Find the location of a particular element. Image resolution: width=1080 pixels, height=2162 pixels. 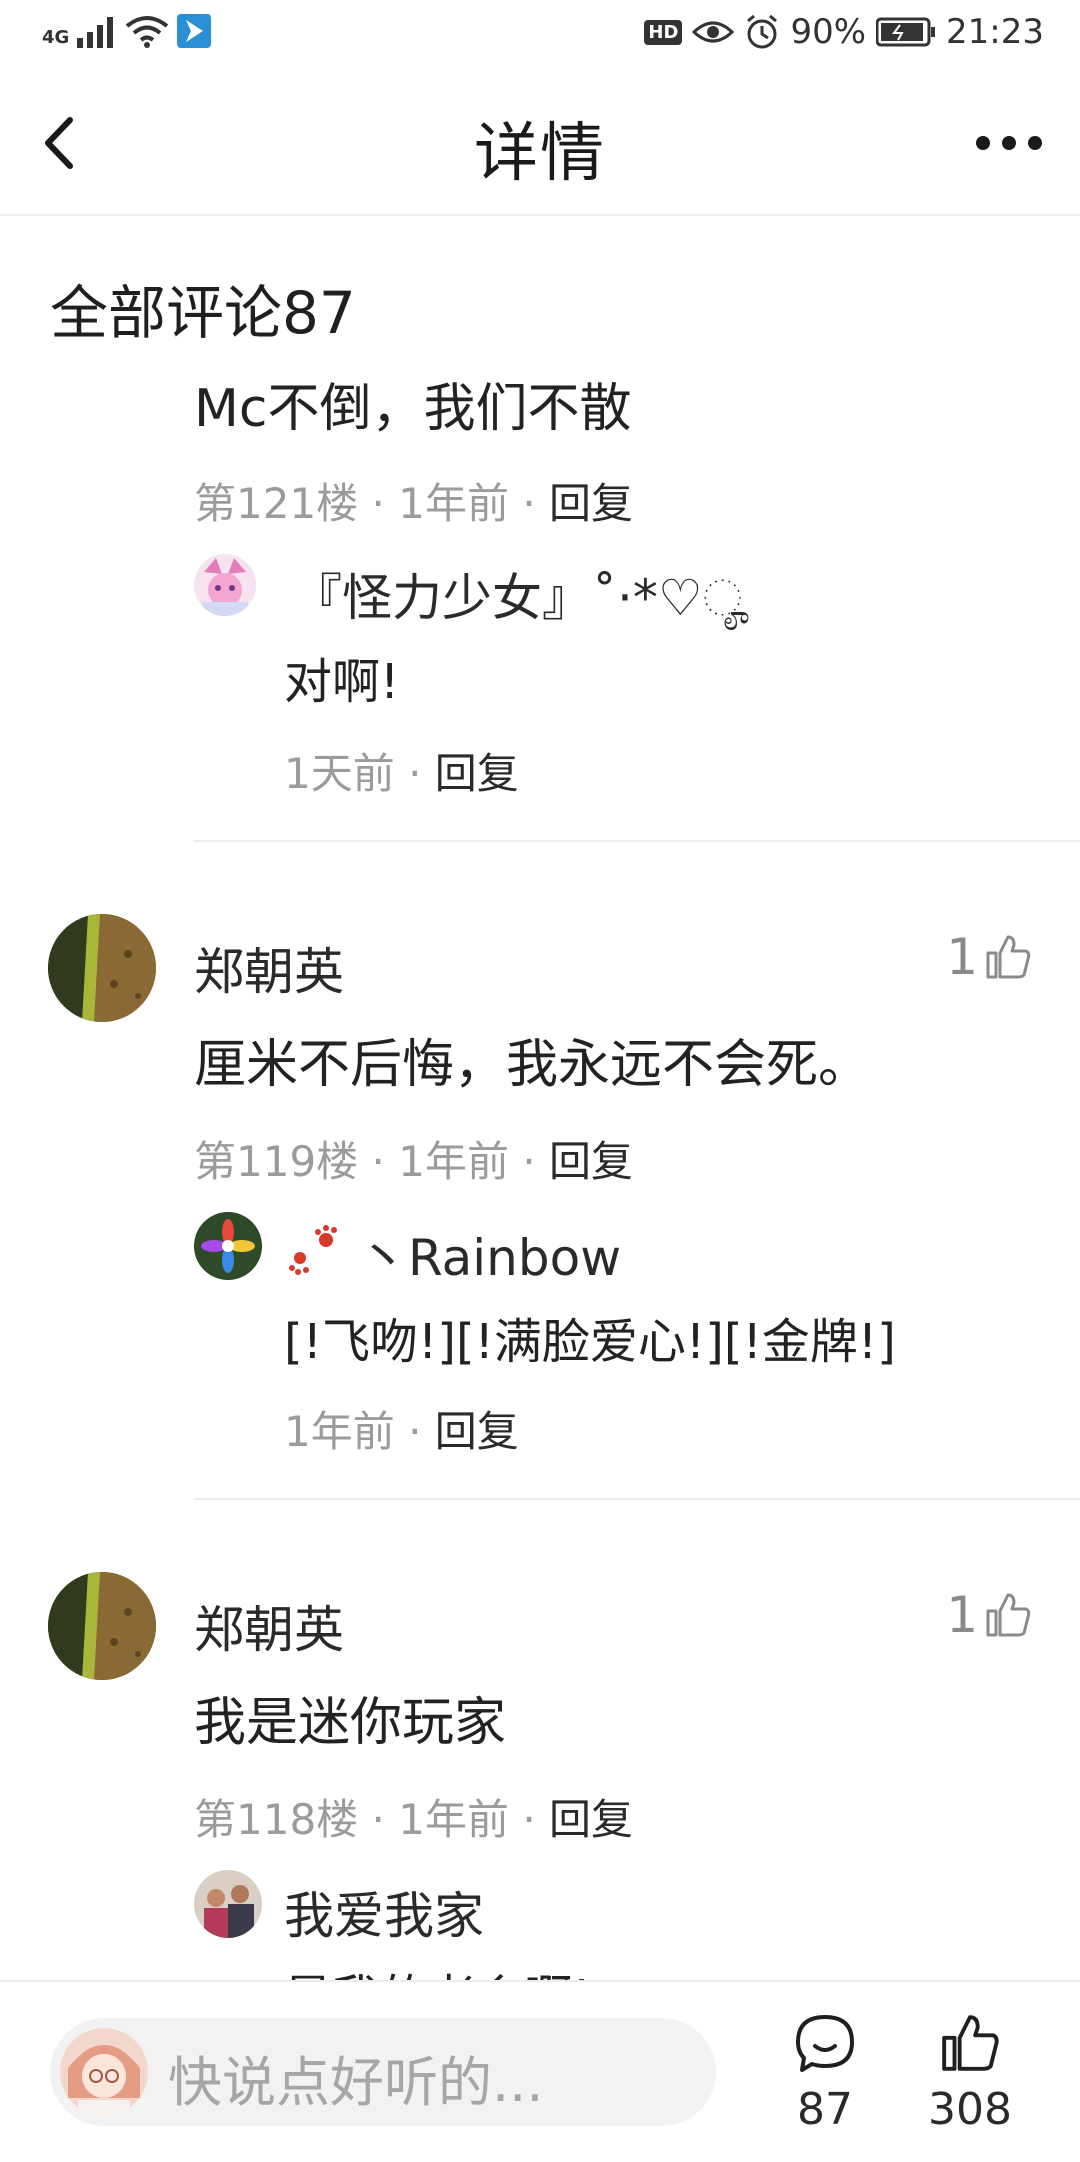

network-type: 4G is located at coordinates (56, 37).